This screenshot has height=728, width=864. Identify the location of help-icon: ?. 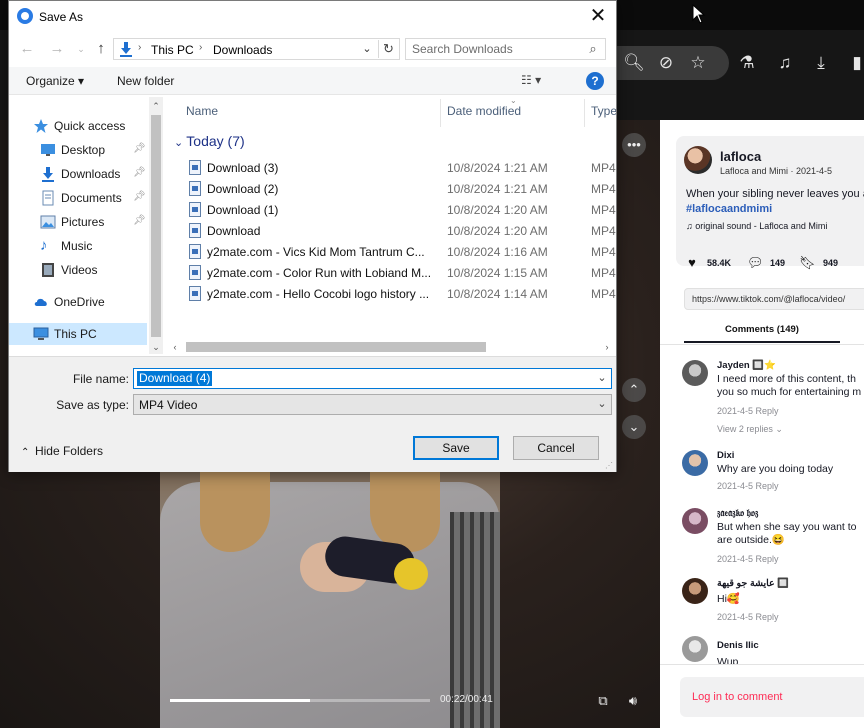
(595, 81).